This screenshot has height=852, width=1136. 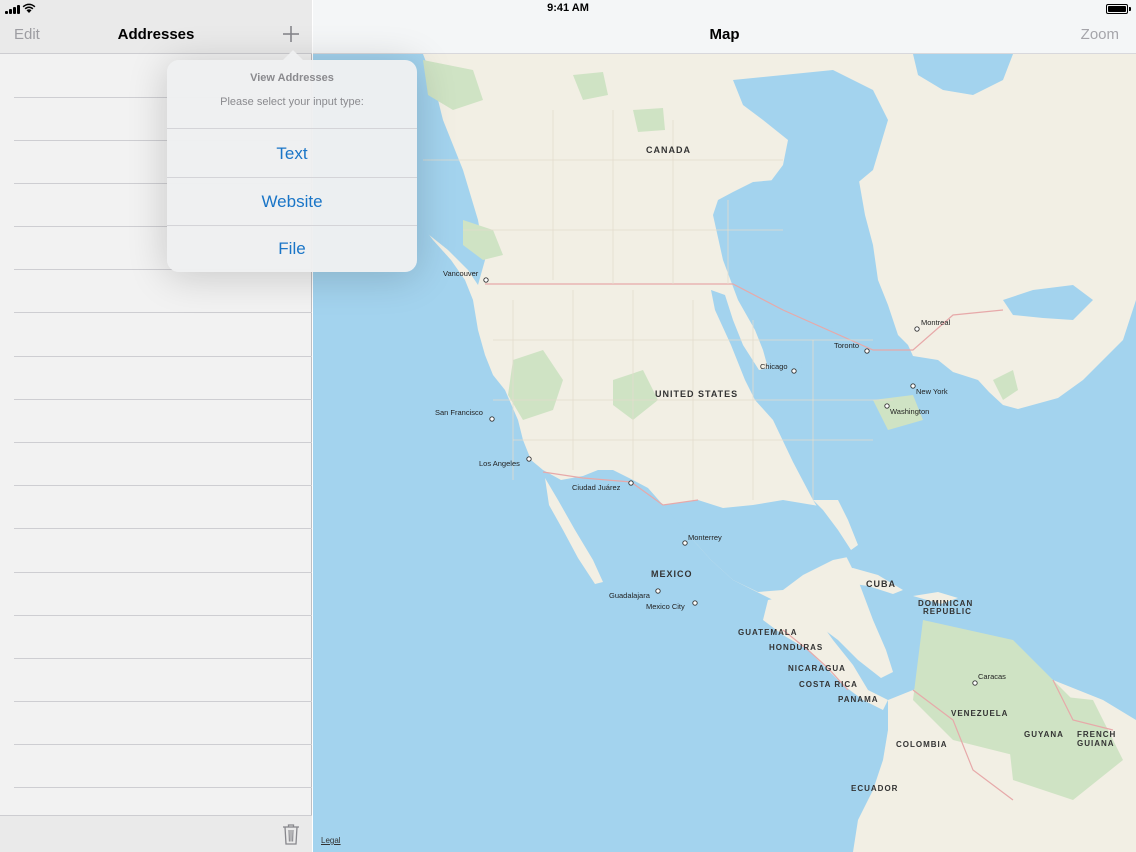 What do you see at coordinates (932, 391) in the screenshot?
I see `map-city-new-york: New York` at bounding box center [932, 391].